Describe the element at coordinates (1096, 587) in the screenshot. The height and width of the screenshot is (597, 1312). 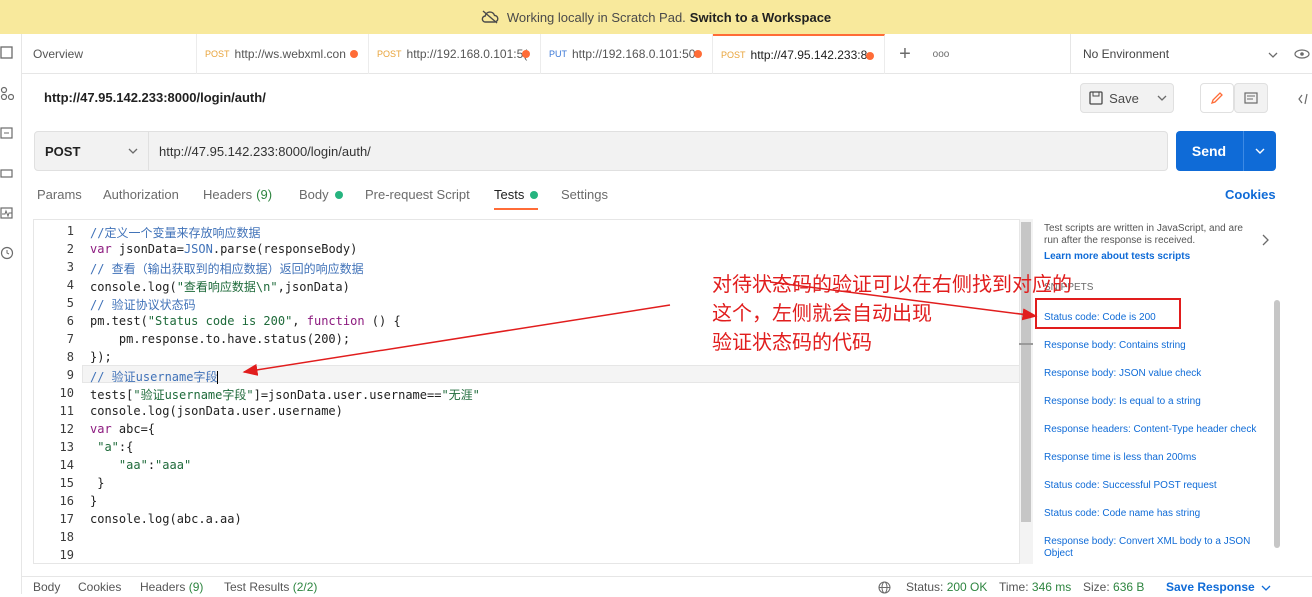
I see `size-label: Size:` at that location.